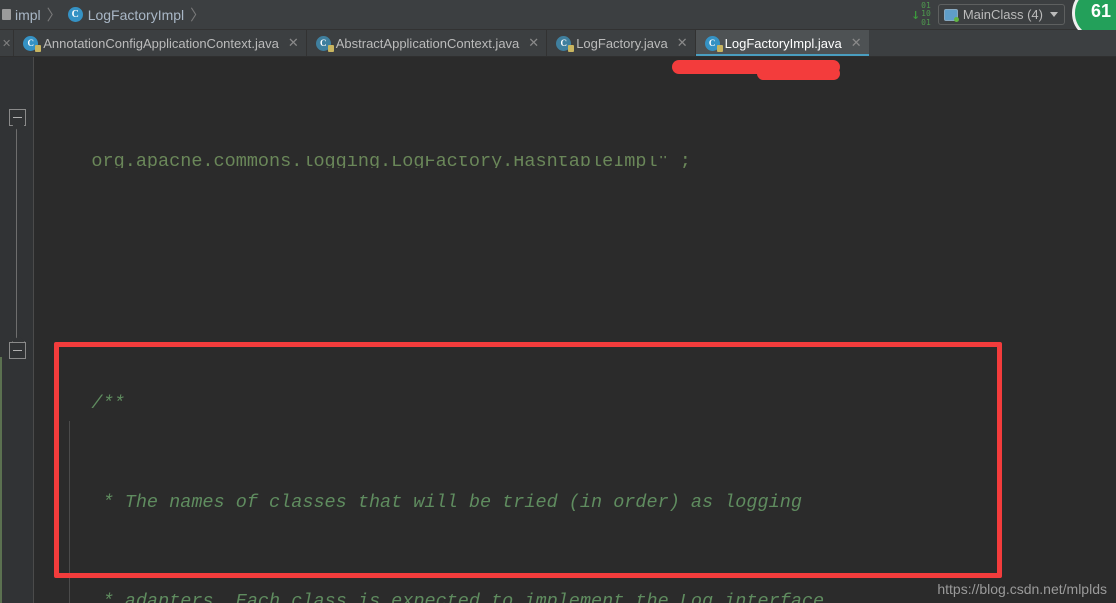 This screenshot has height=603, width=1116. I want to click on breadcrumb-package-label: impl, so click(28, 14).